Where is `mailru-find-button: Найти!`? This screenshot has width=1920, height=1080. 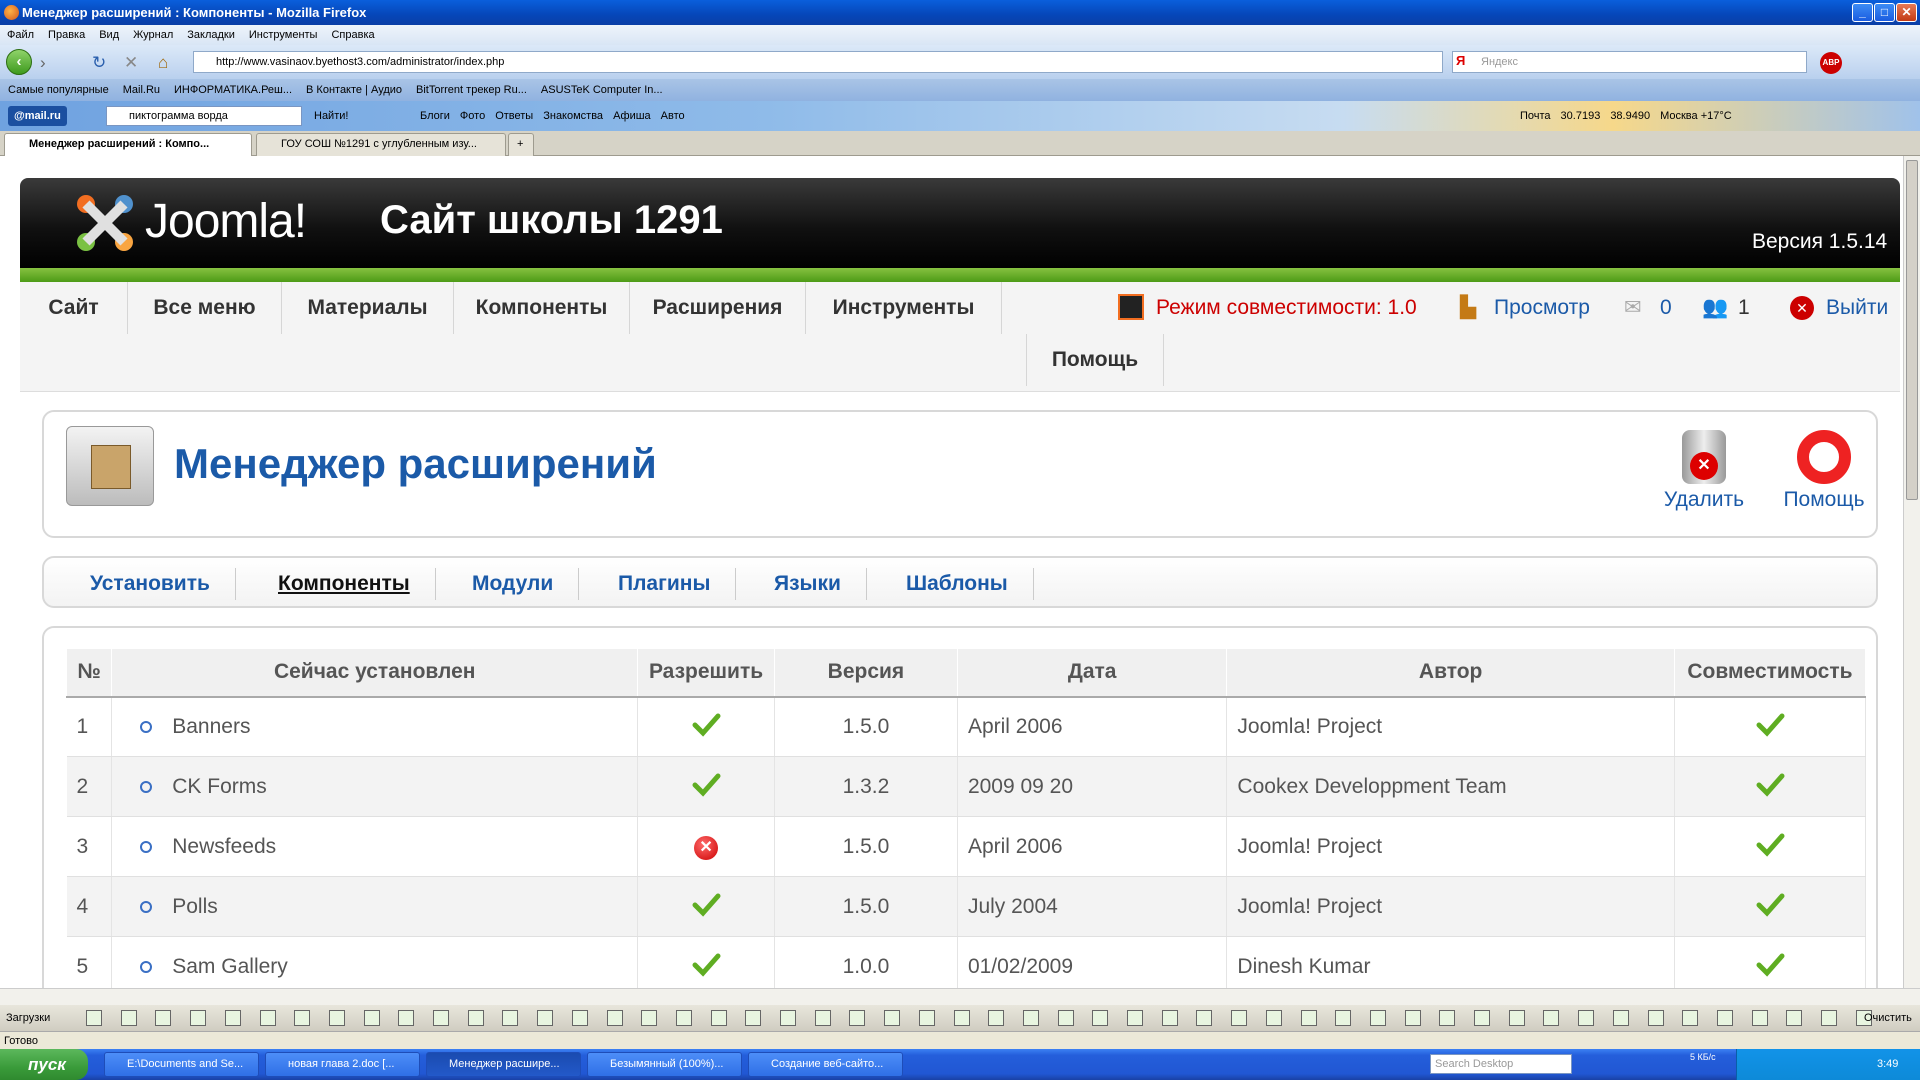 mailru-find-button: Найти! is located at coordinates (331, 116).